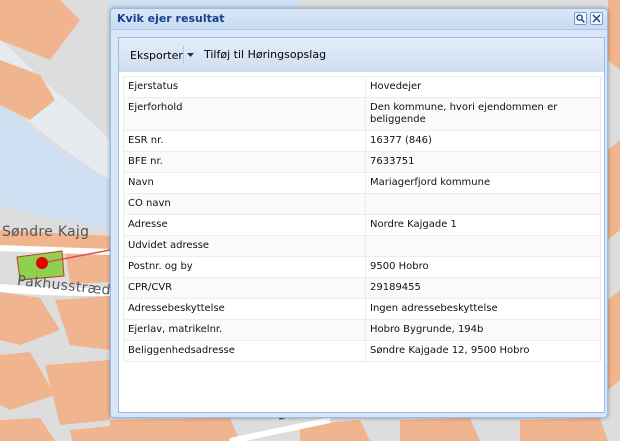  Describe the element at coordinates (189, 55) in the screenshot. I see `chevron-down-icon` at that location.